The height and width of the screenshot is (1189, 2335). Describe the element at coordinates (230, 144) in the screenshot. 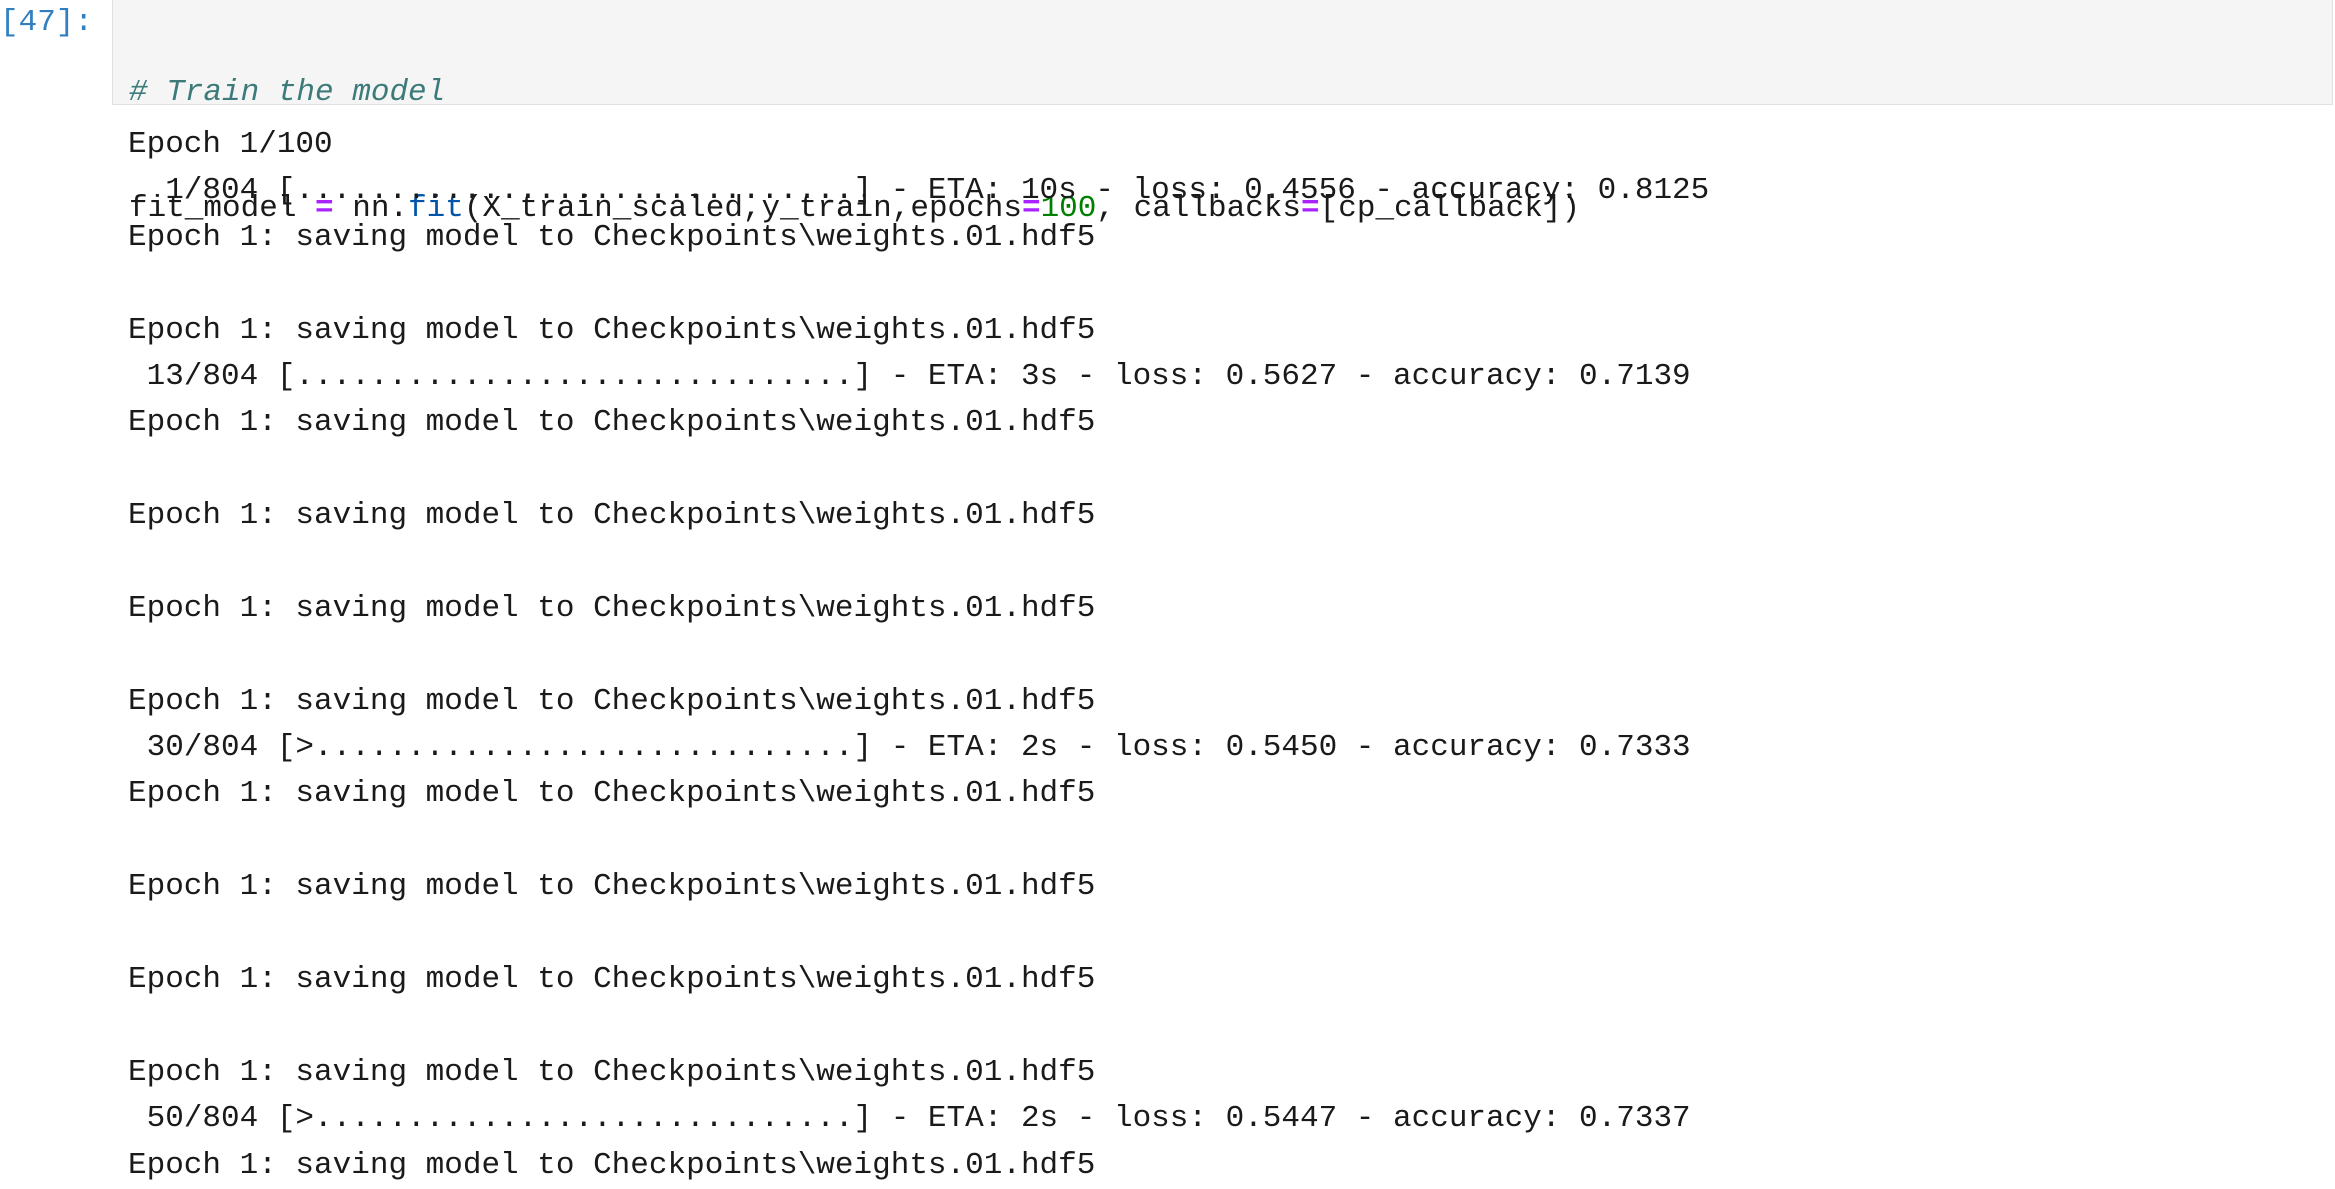

I see `output-line: Epoch 1/100` at that location.